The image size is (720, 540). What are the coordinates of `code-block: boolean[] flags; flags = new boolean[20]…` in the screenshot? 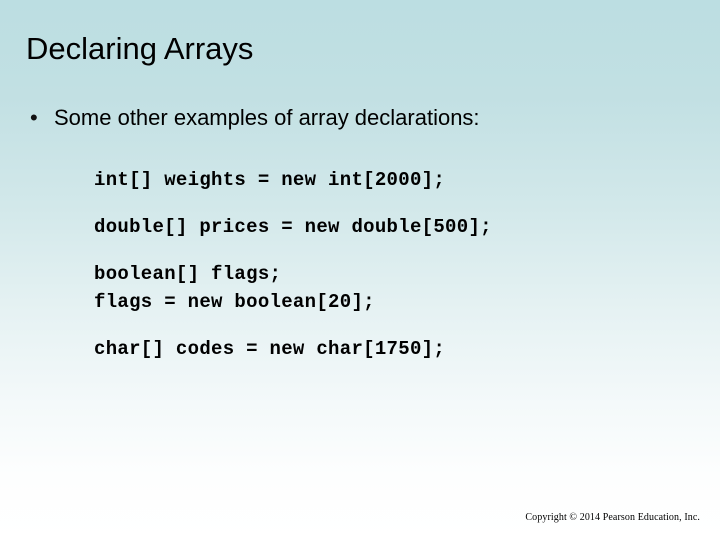 It's located at (374, 288).